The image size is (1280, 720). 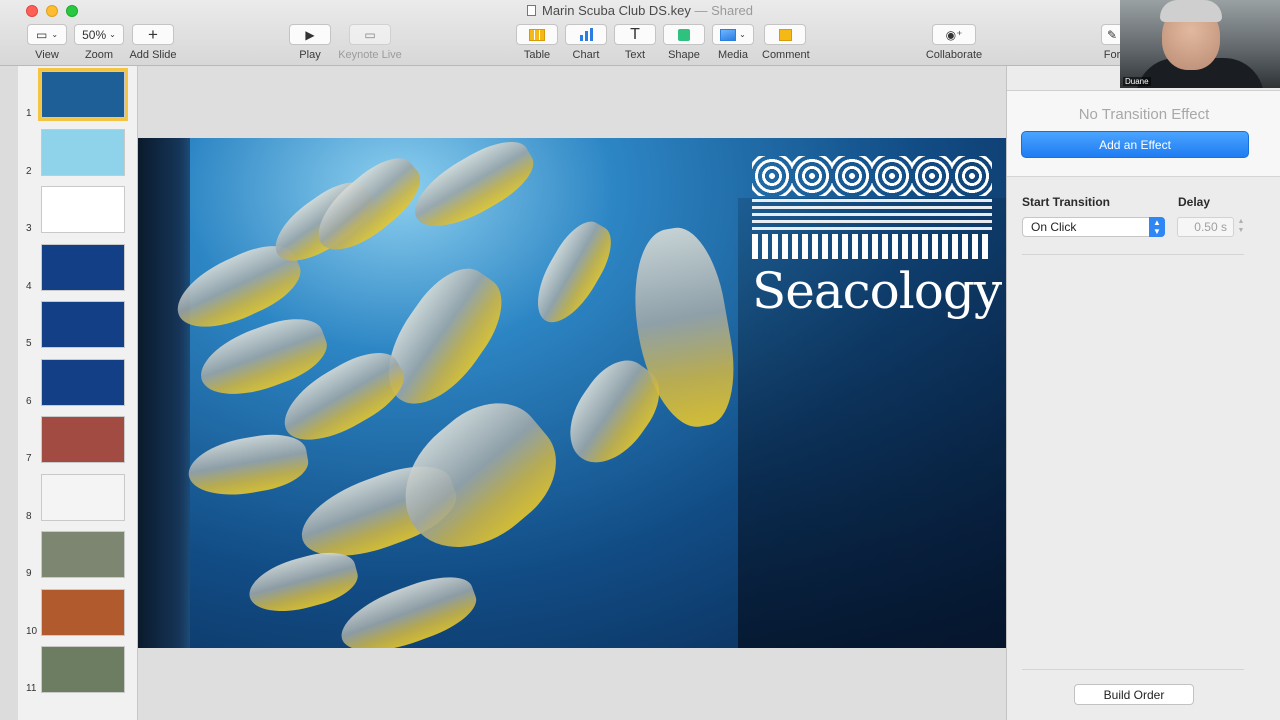 I want to click on slide-thumbnail-row: 8, so click(x=77, y=498).